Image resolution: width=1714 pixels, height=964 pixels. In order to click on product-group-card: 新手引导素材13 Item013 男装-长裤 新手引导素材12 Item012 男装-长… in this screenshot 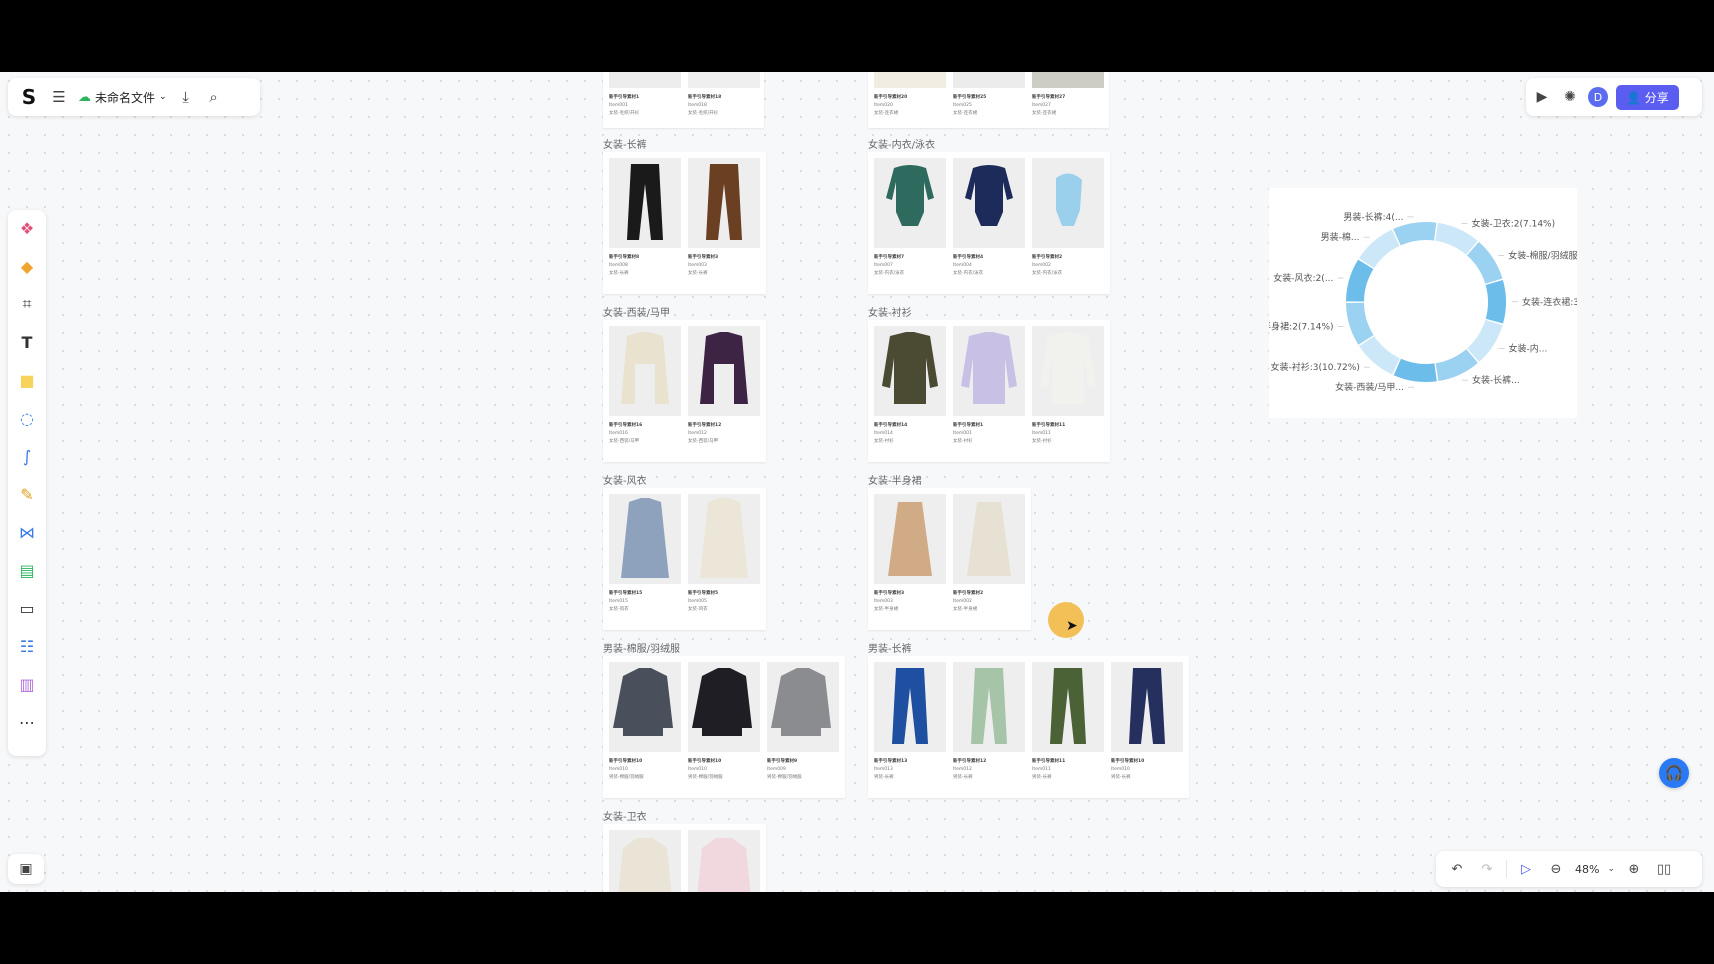, I will do `click(1028, 727)`.